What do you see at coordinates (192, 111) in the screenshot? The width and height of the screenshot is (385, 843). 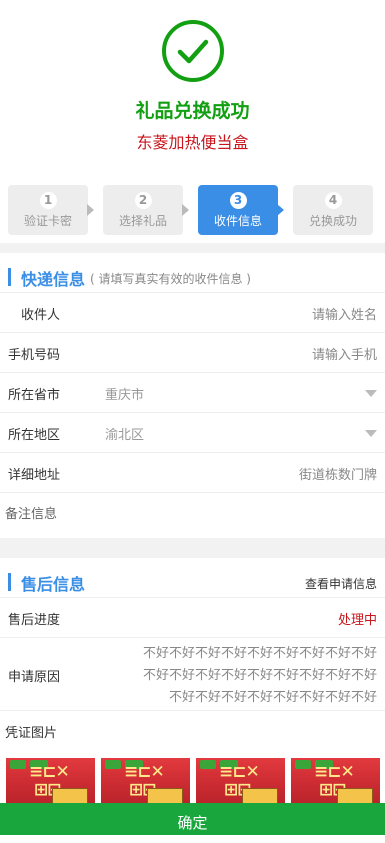 I see `success-title: 礼品兑换成功` at bounding box center [192, 111].